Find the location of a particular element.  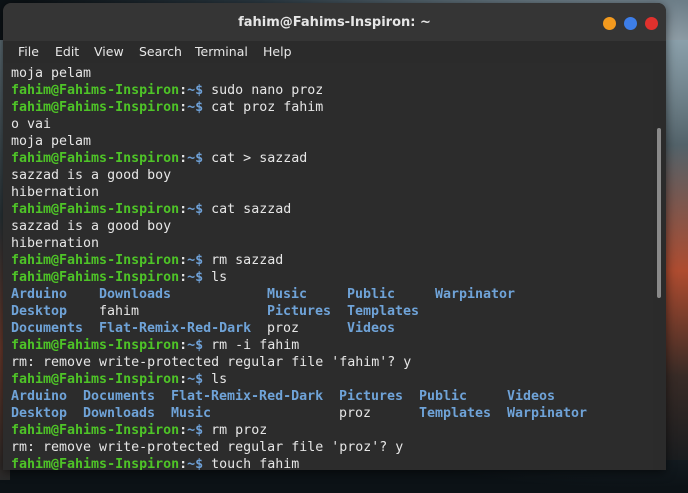

menu-edit: Edit is located at coordinates (67, 51).